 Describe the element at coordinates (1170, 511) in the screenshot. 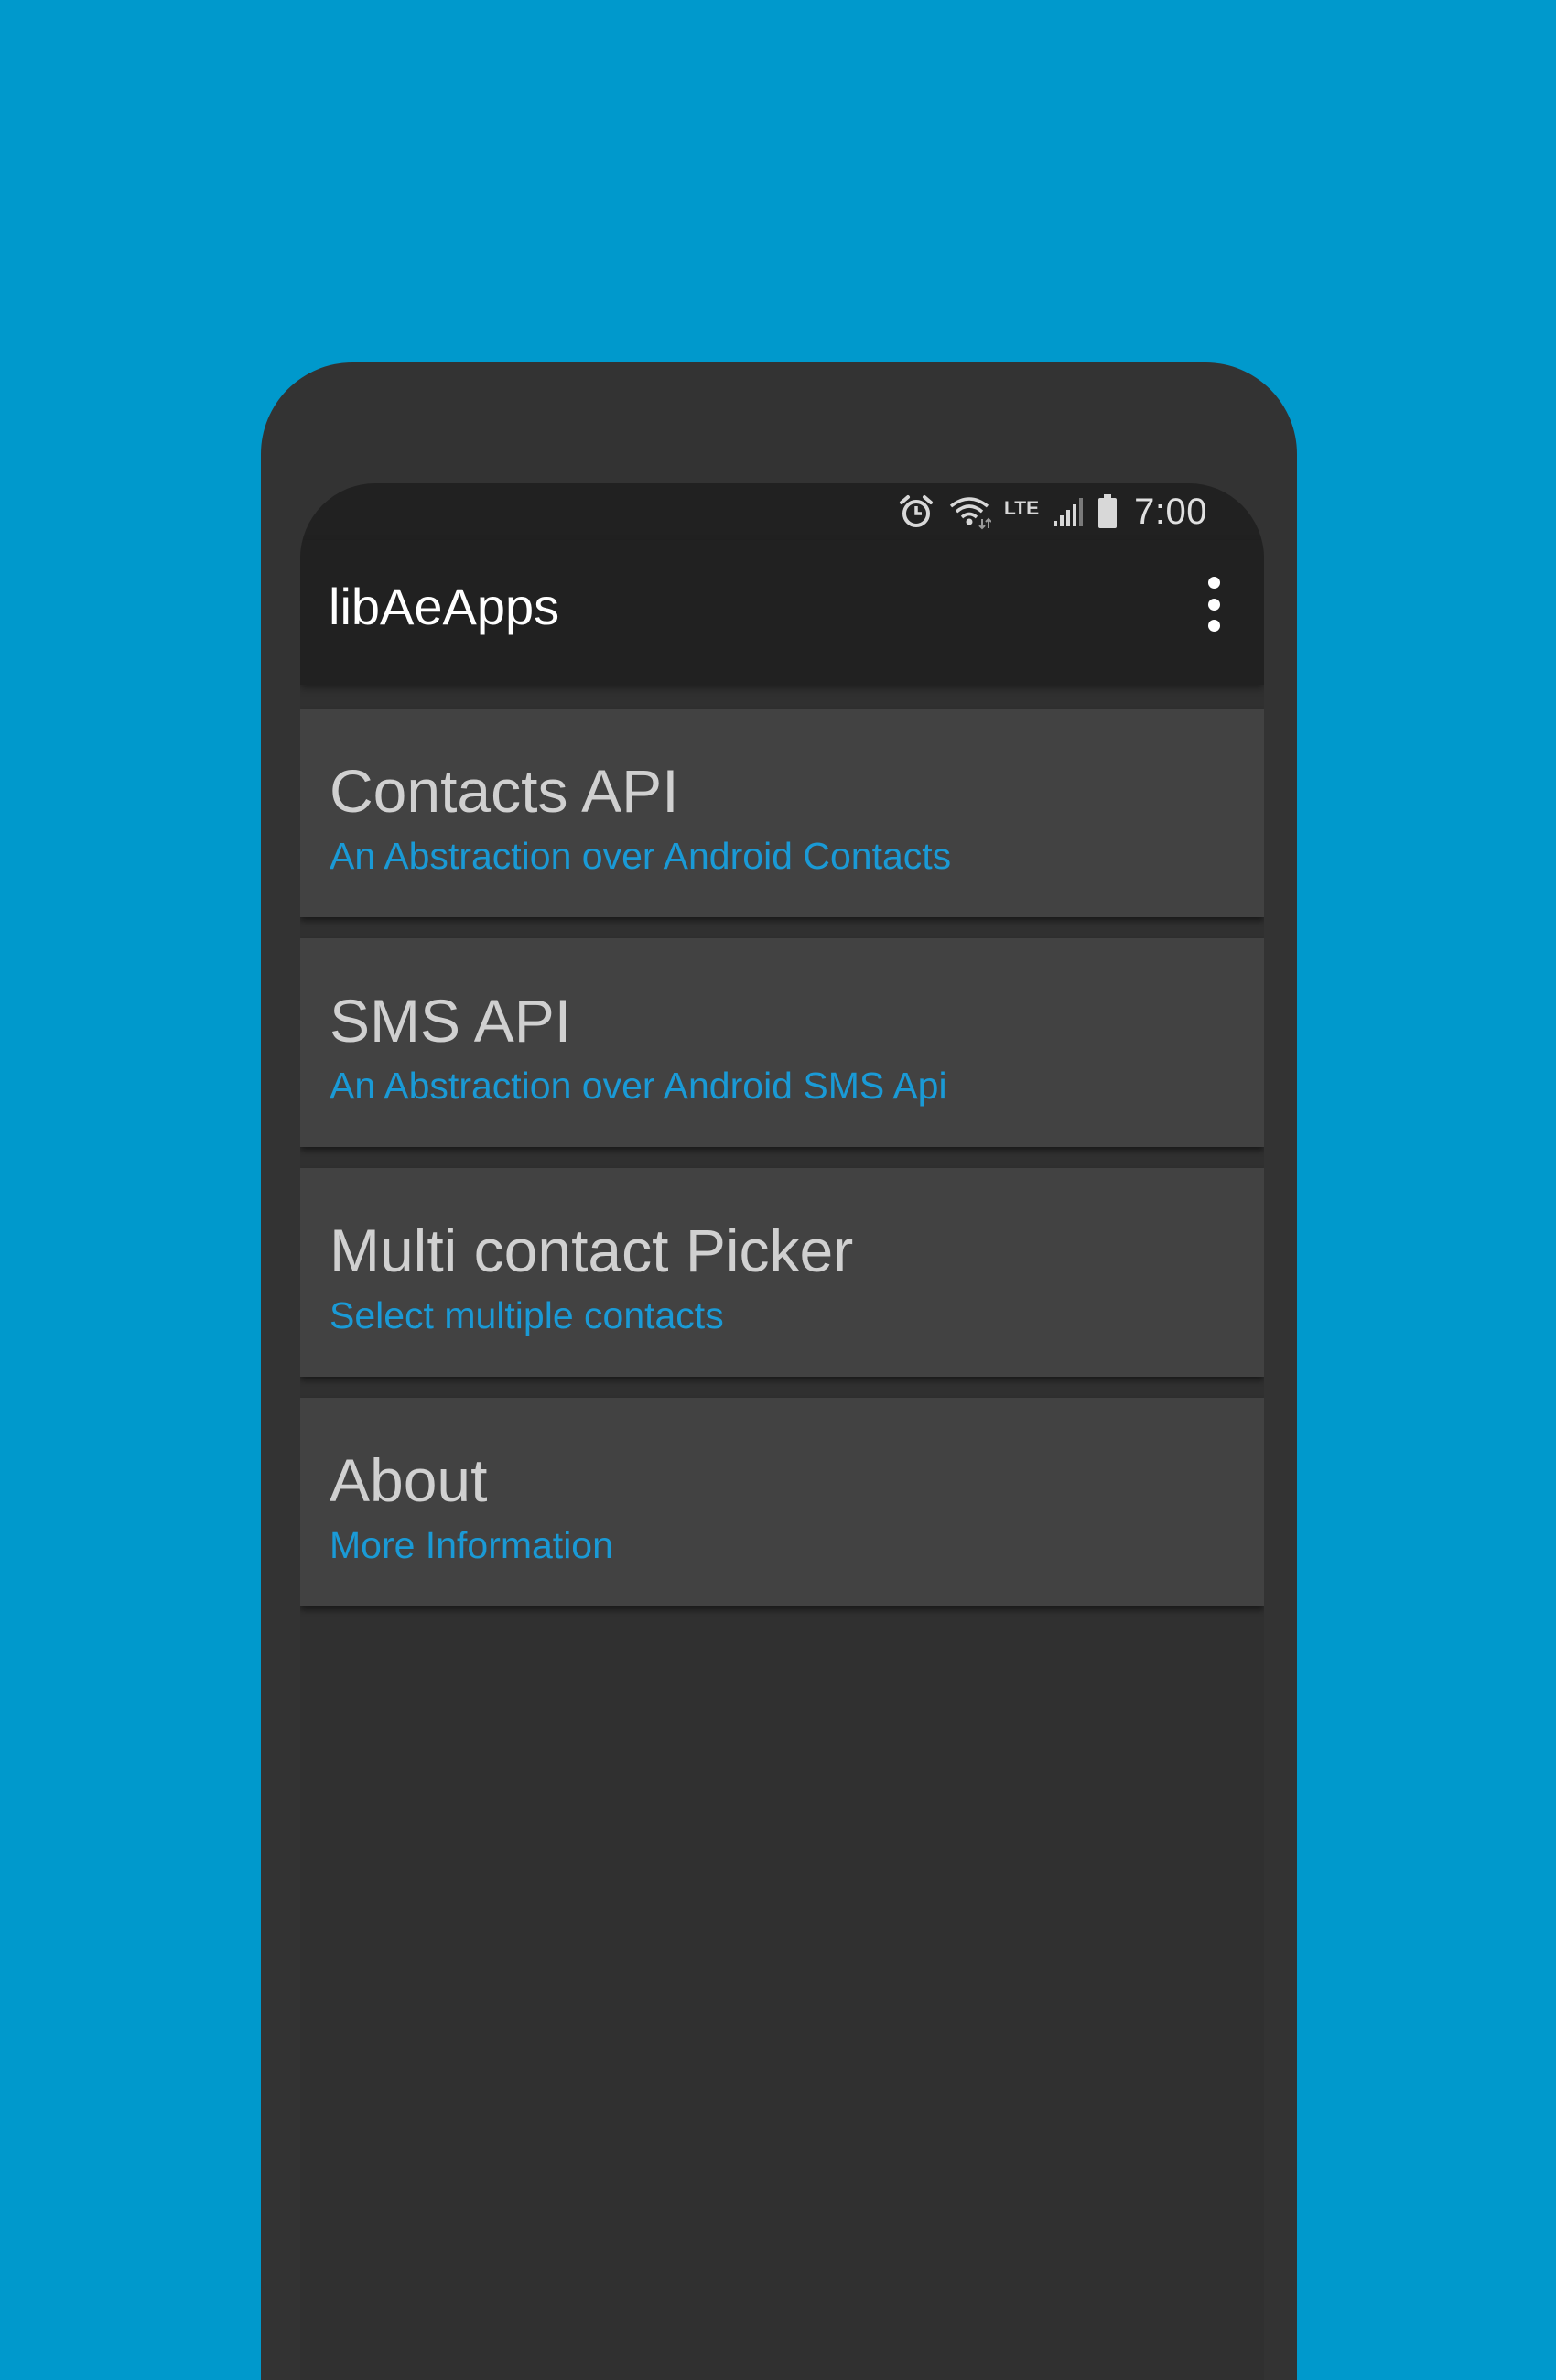

I see `status-time: 7:00` at that location.